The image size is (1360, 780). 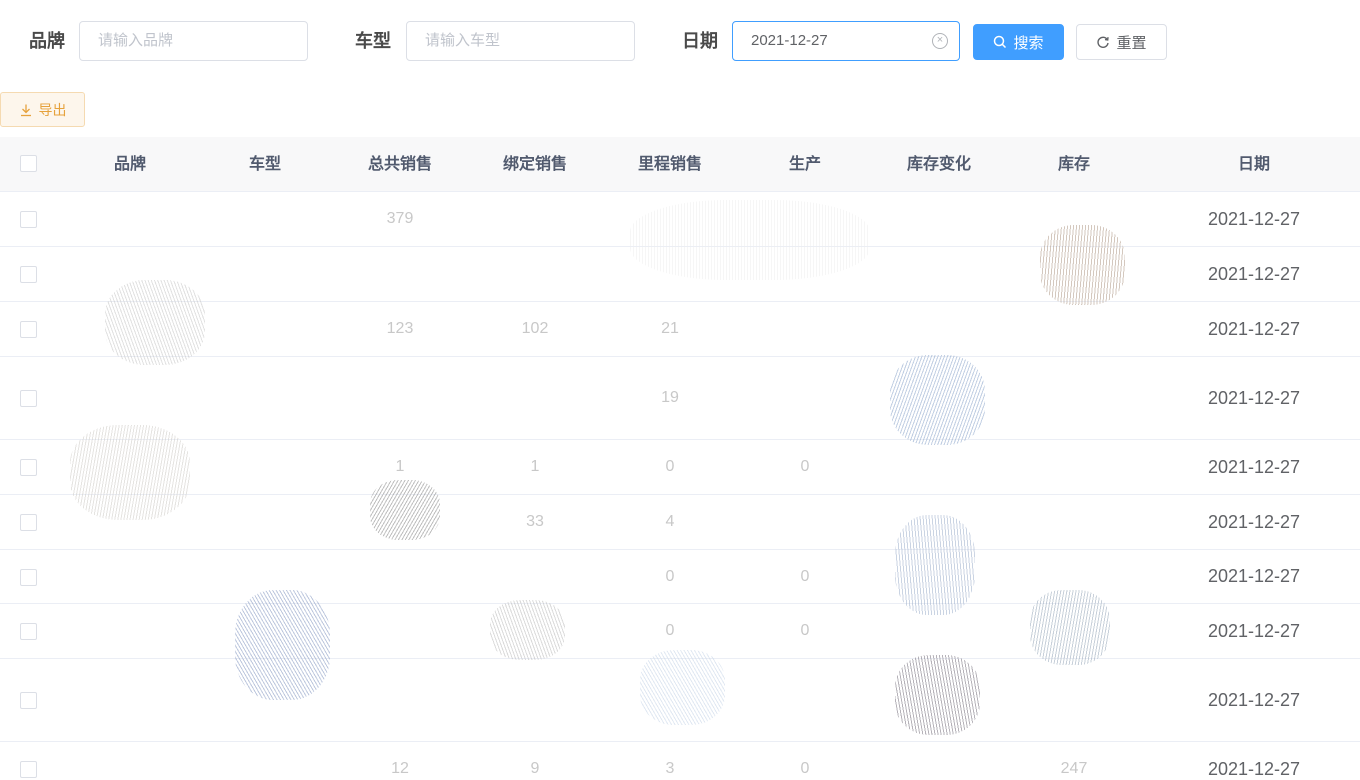 What do you see at coordinates (399, 164) in the screenshot?
I see `column-header-total: 总共销售` at bounding box center [399, 164].